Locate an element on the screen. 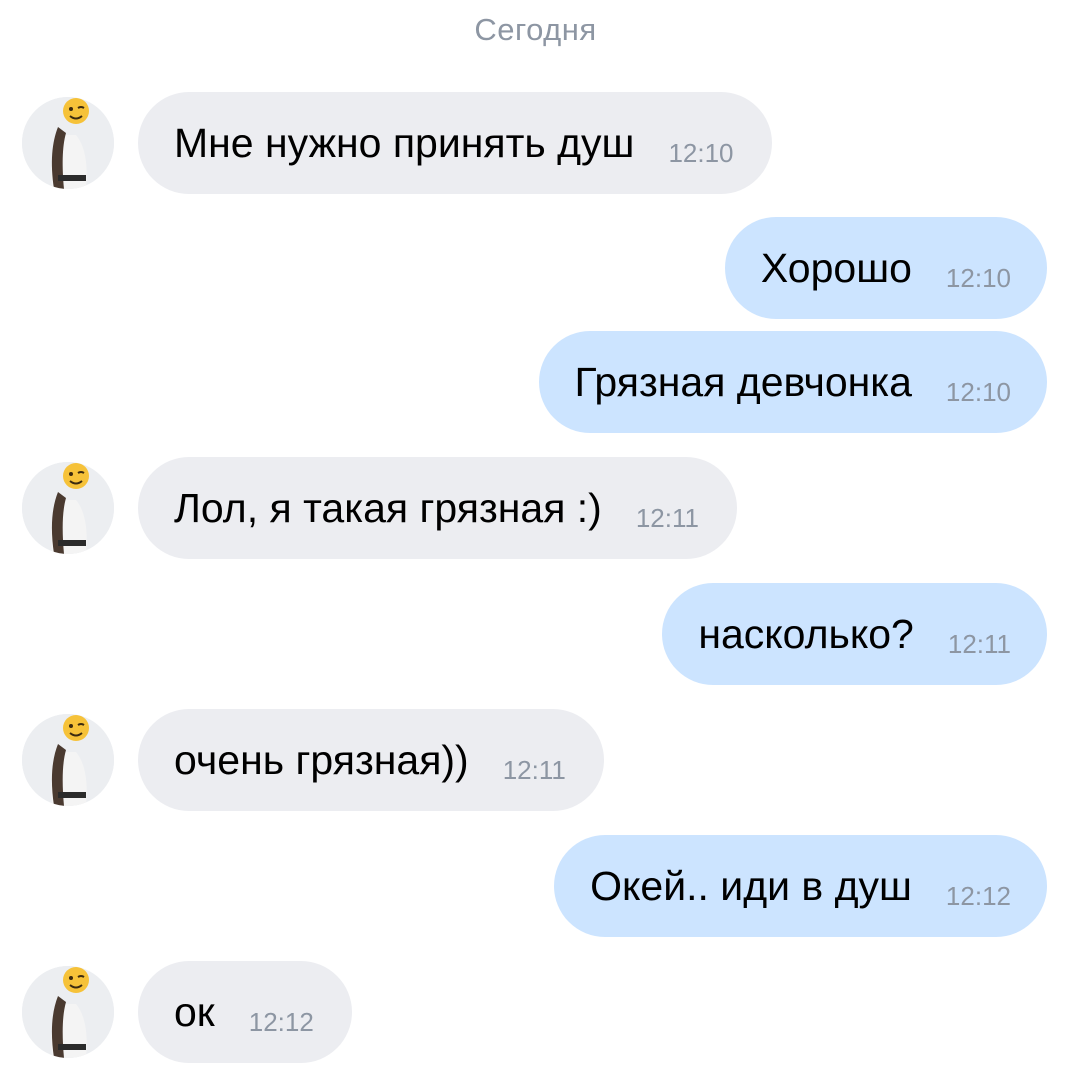  incoming-message-bubble: очень грязная)) 12:11 is located at coordinates (371, 760).